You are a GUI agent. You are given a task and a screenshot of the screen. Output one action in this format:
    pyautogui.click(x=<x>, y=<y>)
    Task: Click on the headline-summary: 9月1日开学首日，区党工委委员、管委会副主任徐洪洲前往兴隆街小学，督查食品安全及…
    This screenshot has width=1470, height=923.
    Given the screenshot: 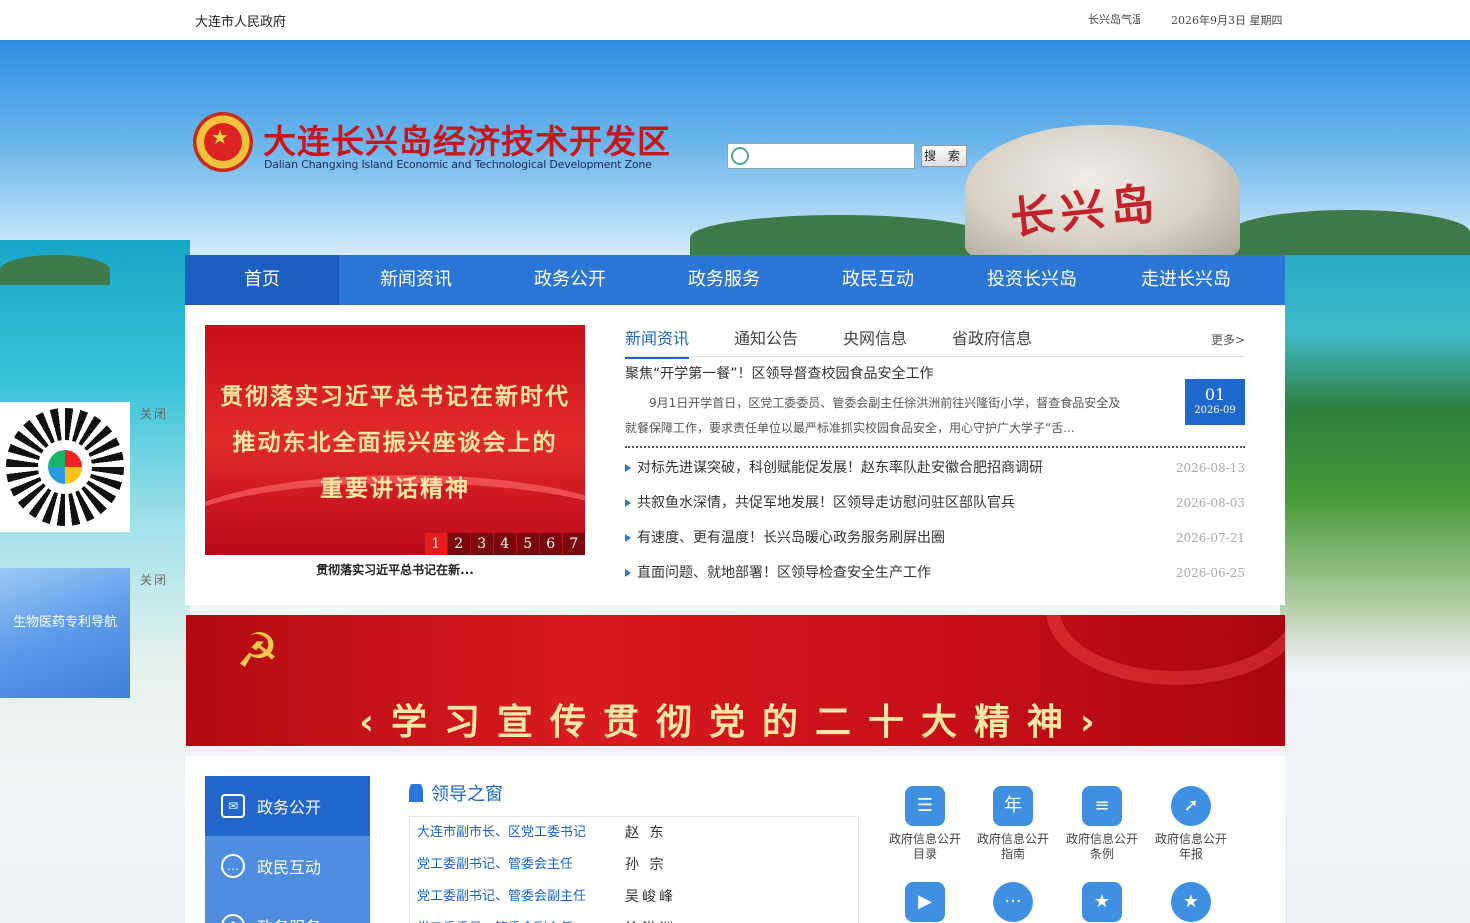 What is the action you would take?
    pyautogui.click(x=873, y=415)
    